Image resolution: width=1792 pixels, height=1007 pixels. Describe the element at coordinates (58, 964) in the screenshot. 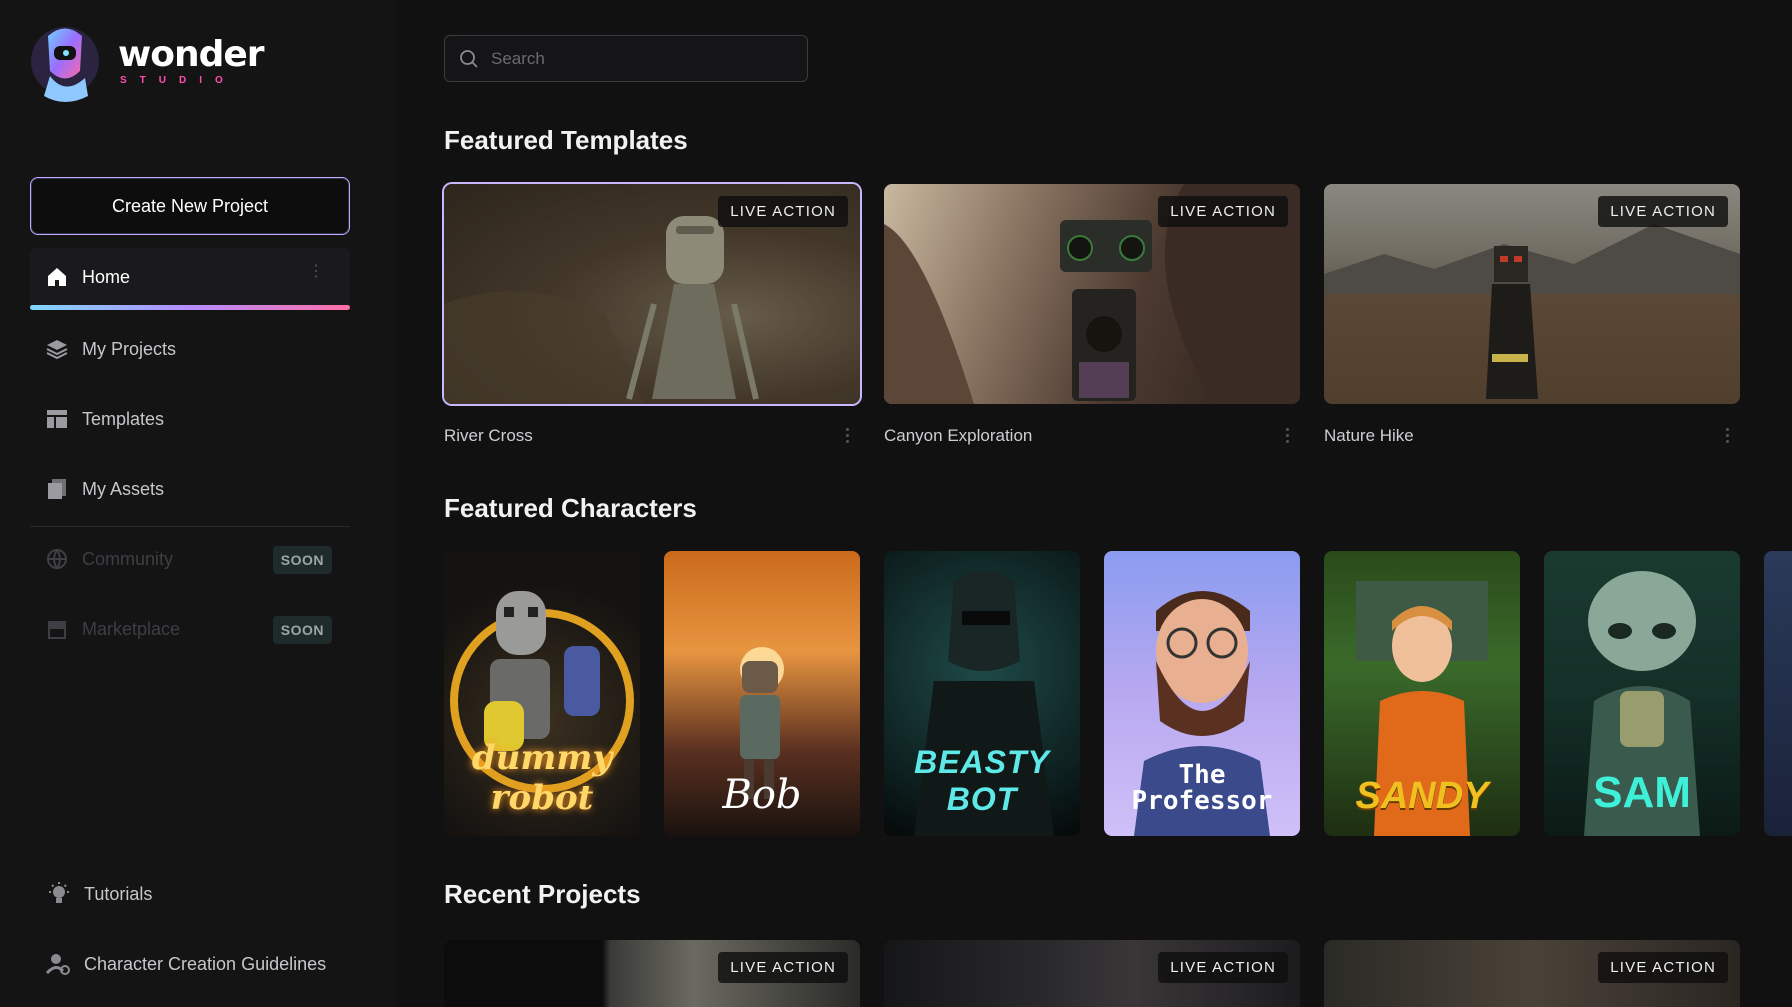

I see `user-settings-icon` at that location.